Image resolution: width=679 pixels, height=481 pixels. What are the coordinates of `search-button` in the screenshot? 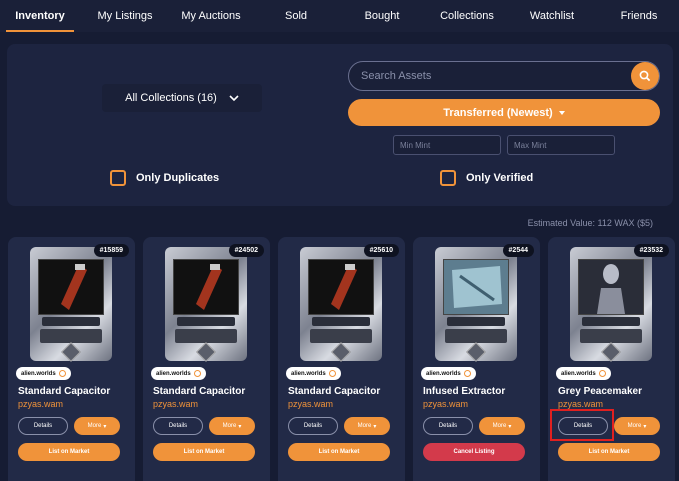 It's located at (645, 76).